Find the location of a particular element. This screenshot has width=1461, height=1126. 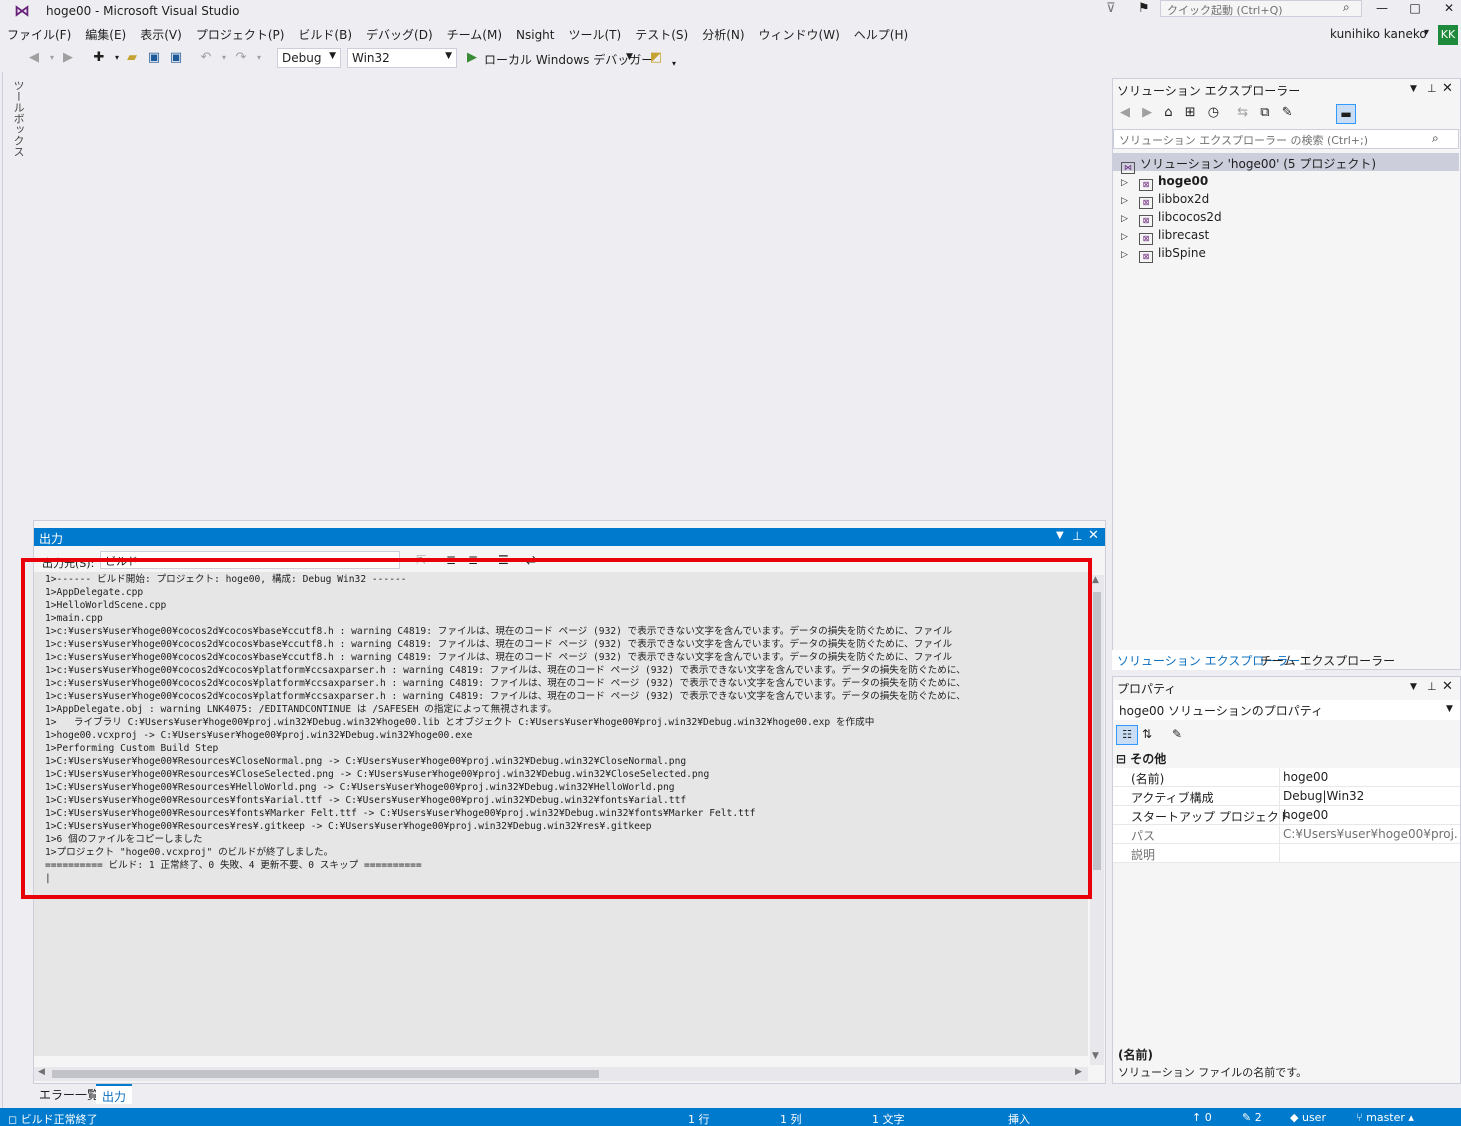

maximize-button: □ is located at coordinates (1415, 8).